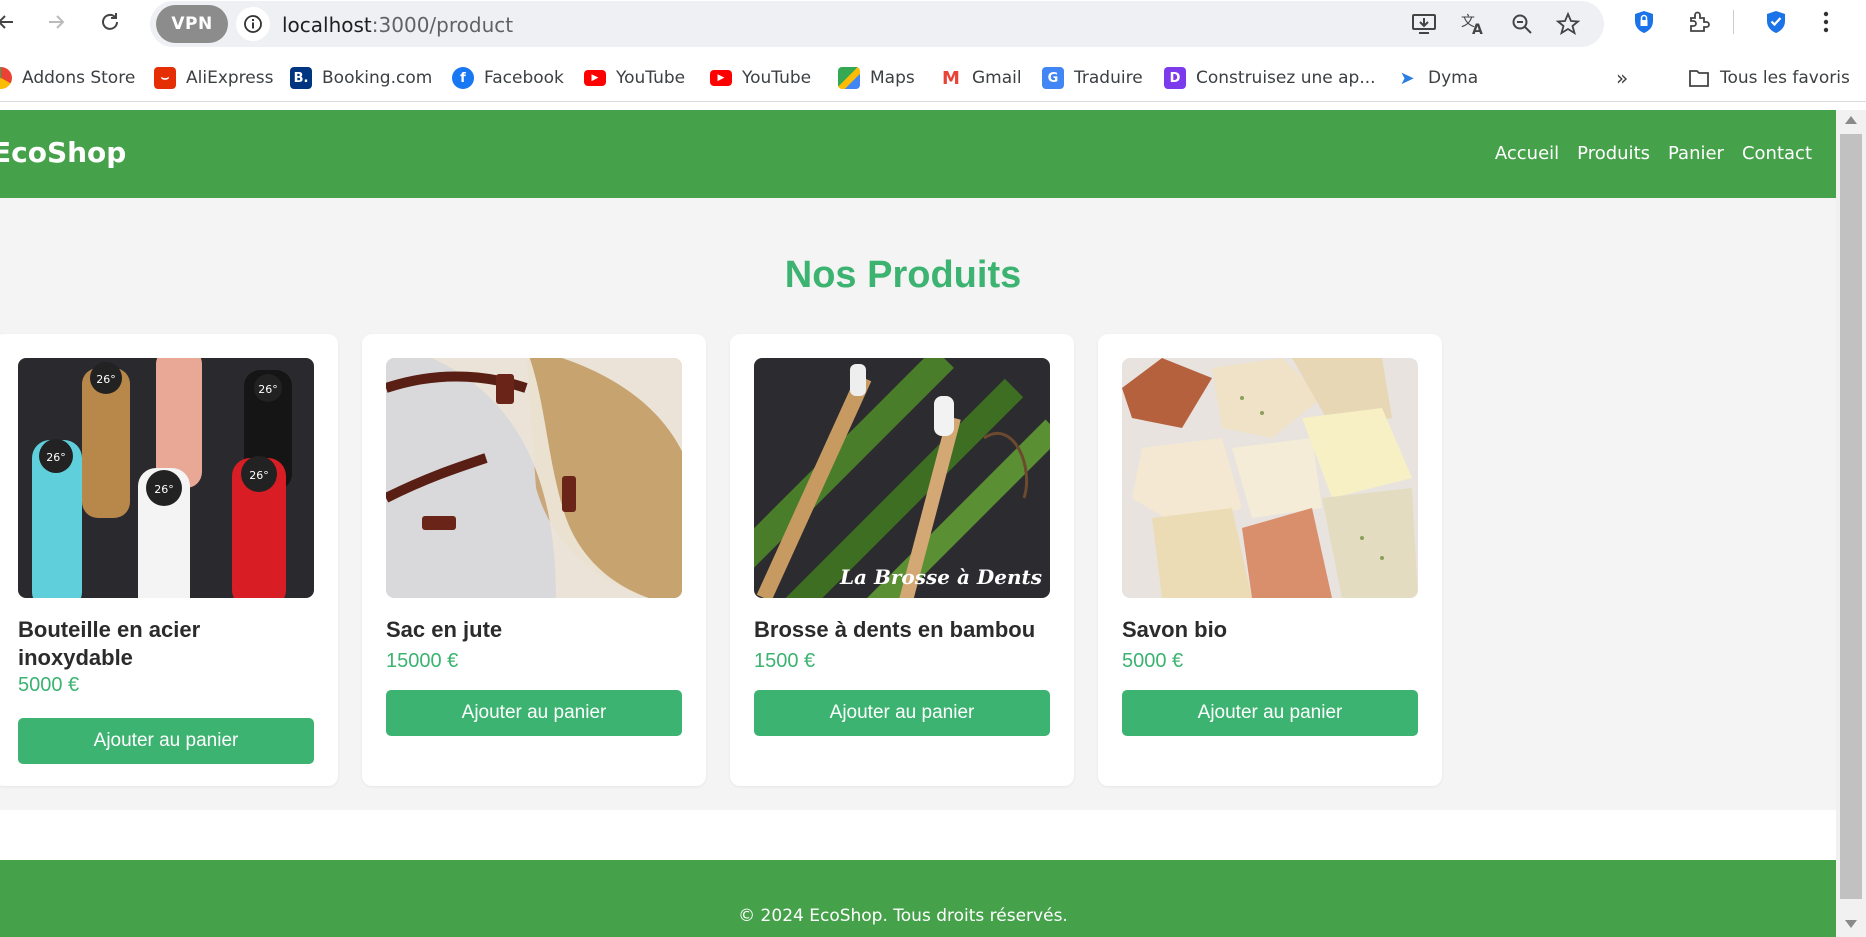 Image resolution: width=1866 pixels, height=937 pixels. I want to click on translate-page-icon: 文A, so click(1474, 24).